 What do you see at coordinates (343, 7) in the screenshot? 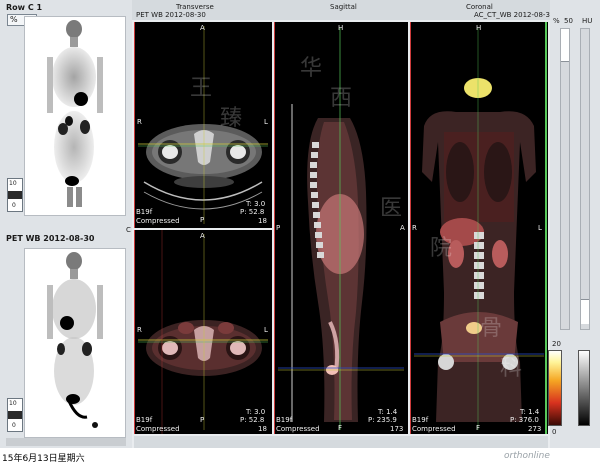
I see `sagittal-header: Sagittal` at bounding box center [343, 7].